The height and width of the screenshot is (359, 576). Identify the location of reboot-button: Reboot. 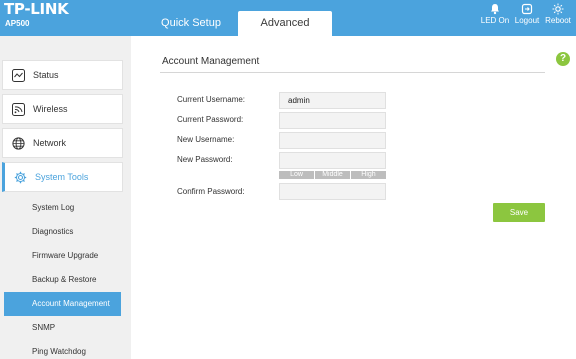
(558, 14).